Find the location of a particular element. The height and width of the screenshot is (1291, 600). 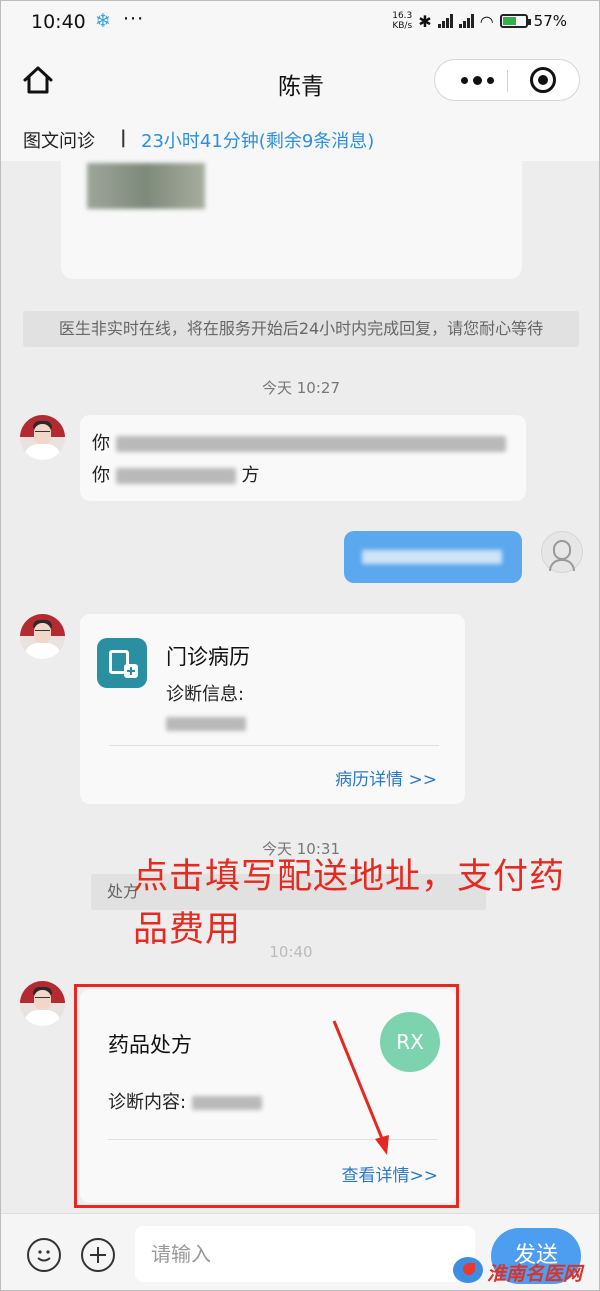

wifi-icon: ◠ is located at coordinates (486, 21).